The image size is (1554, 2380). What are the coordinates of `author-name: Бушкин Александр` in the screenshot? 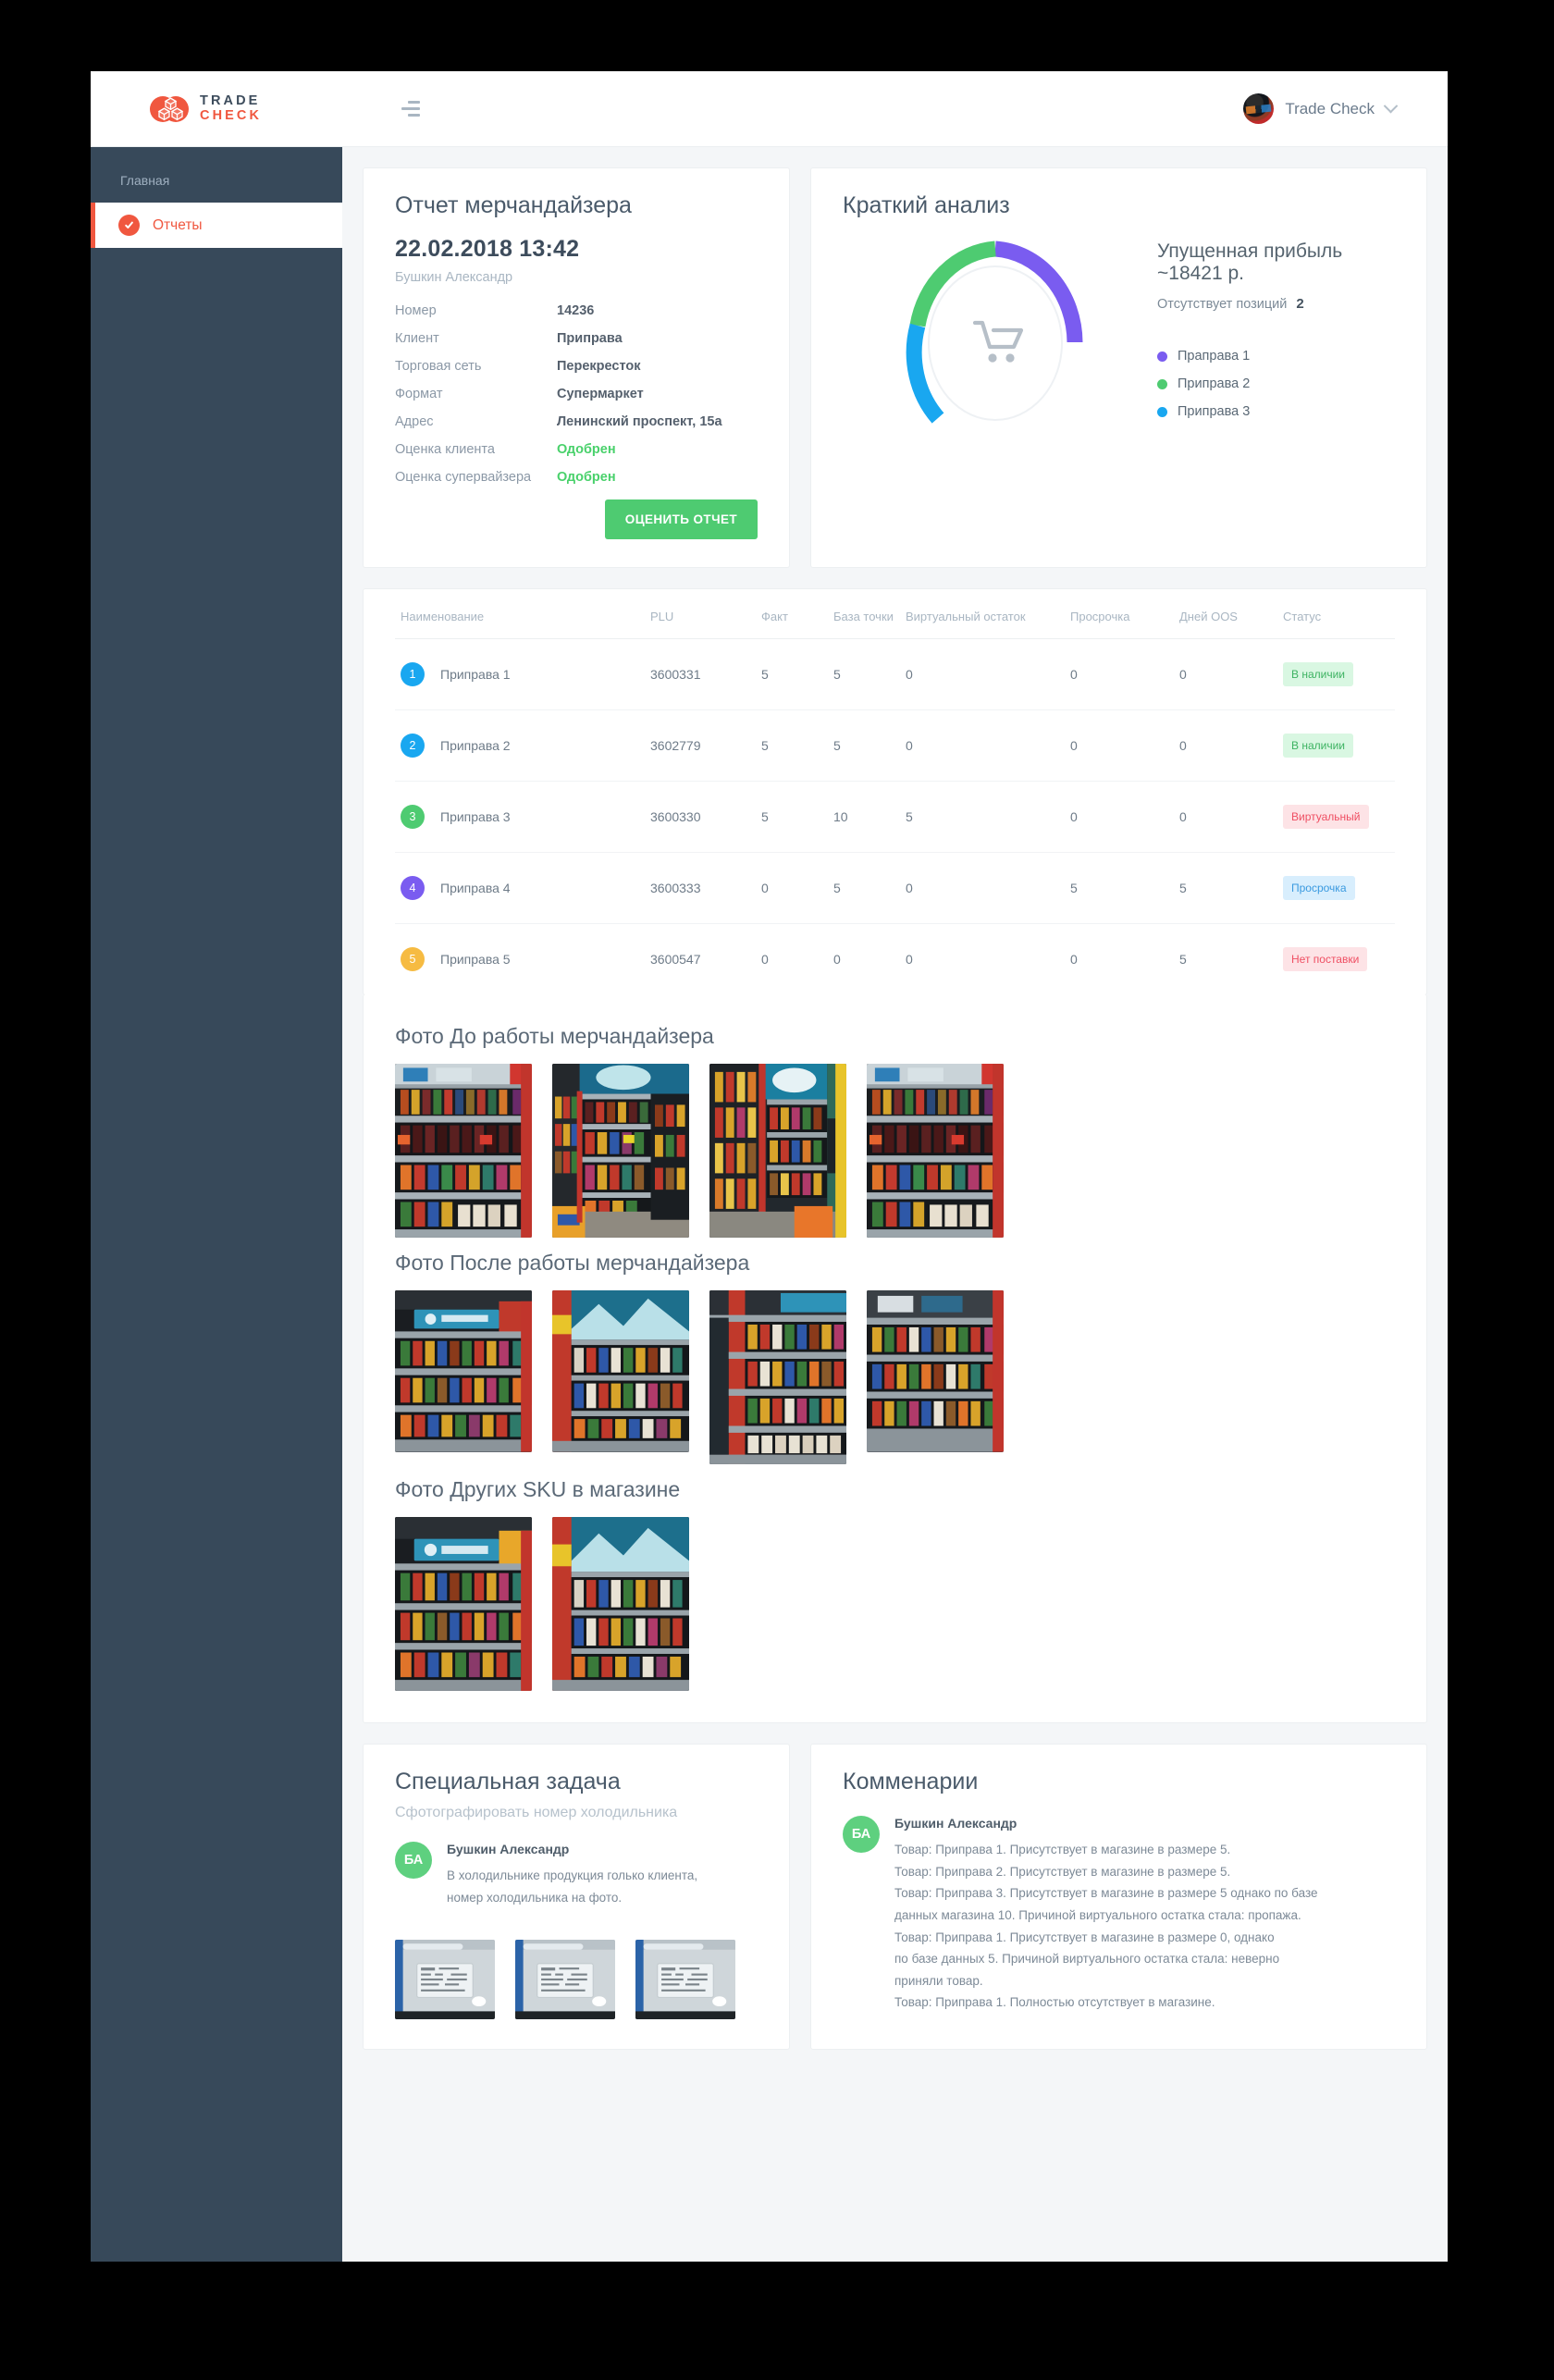 It's located at (509, 1849).